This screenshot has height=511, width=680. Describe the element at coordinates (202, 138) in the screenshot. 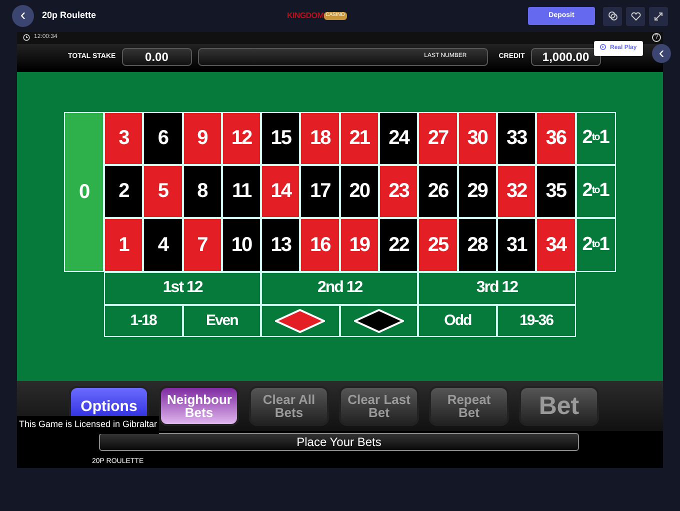

I see `number-cell: 9` at that location.